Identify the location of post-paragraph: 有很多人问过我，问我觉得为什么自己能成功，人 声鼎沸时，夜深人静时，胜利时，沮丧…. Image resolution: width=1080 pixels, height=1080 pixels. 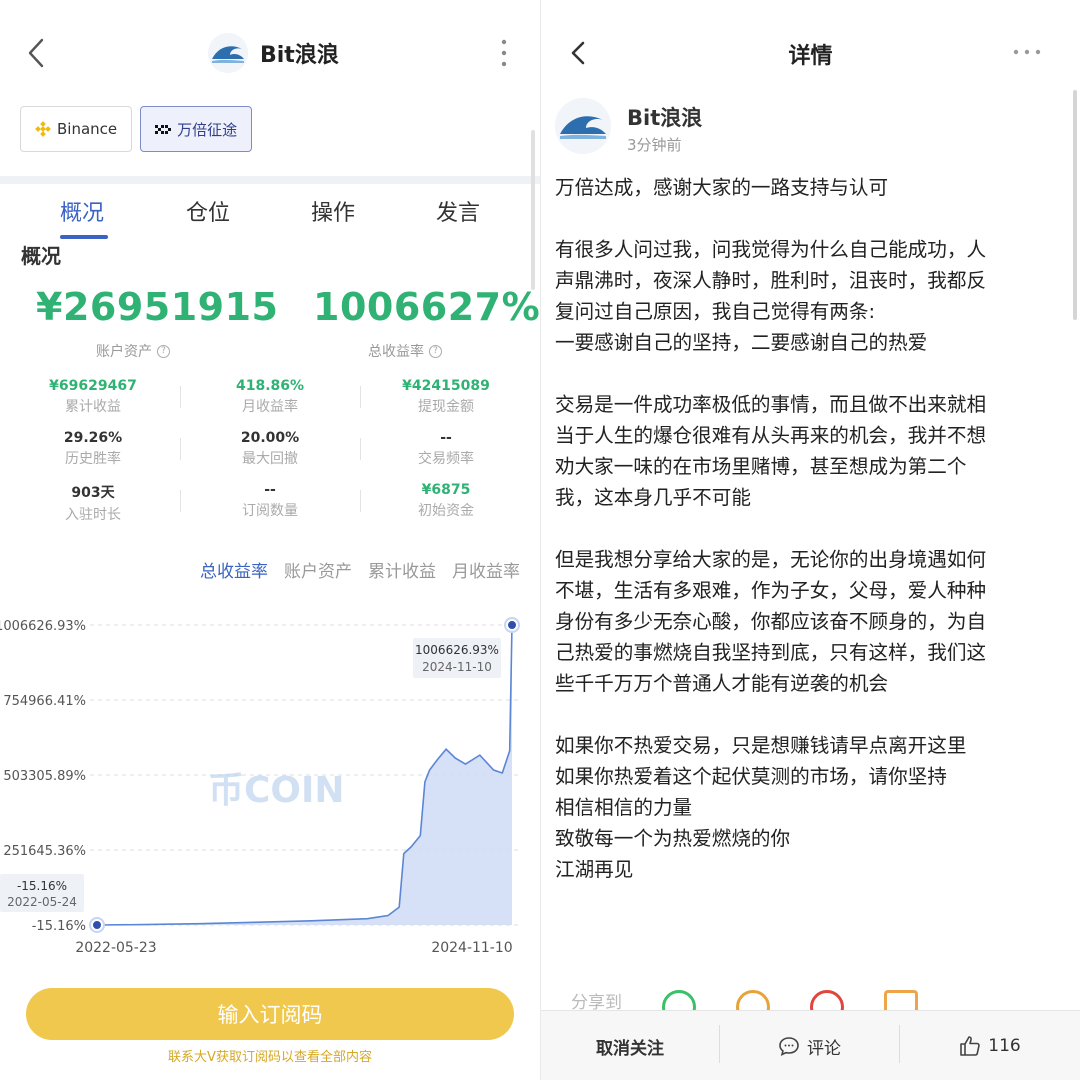
(771, 296).